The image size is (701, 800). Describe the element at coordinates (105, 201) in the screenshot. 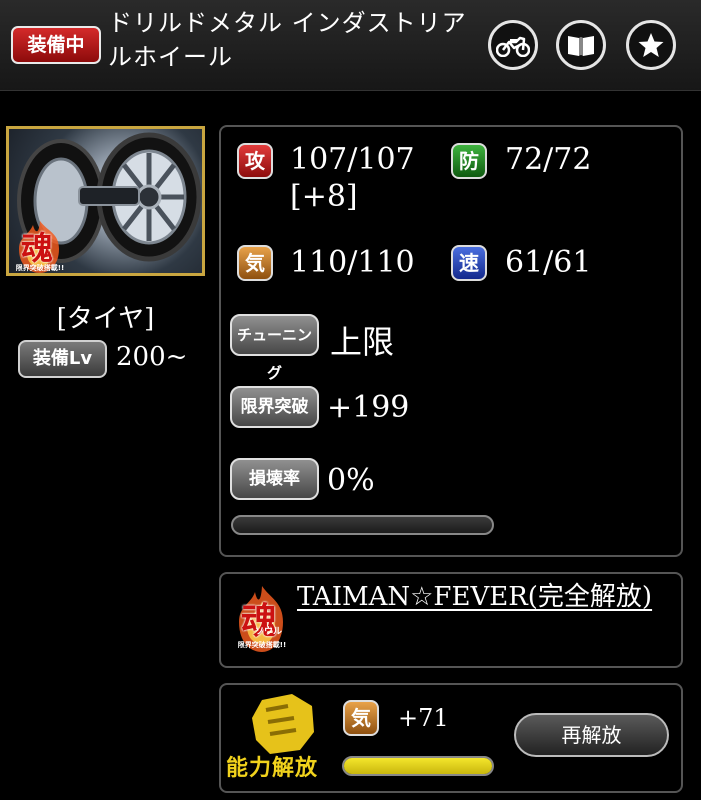

I see `item-thumbnail: 魂 限界突破搭載!!` at that location.